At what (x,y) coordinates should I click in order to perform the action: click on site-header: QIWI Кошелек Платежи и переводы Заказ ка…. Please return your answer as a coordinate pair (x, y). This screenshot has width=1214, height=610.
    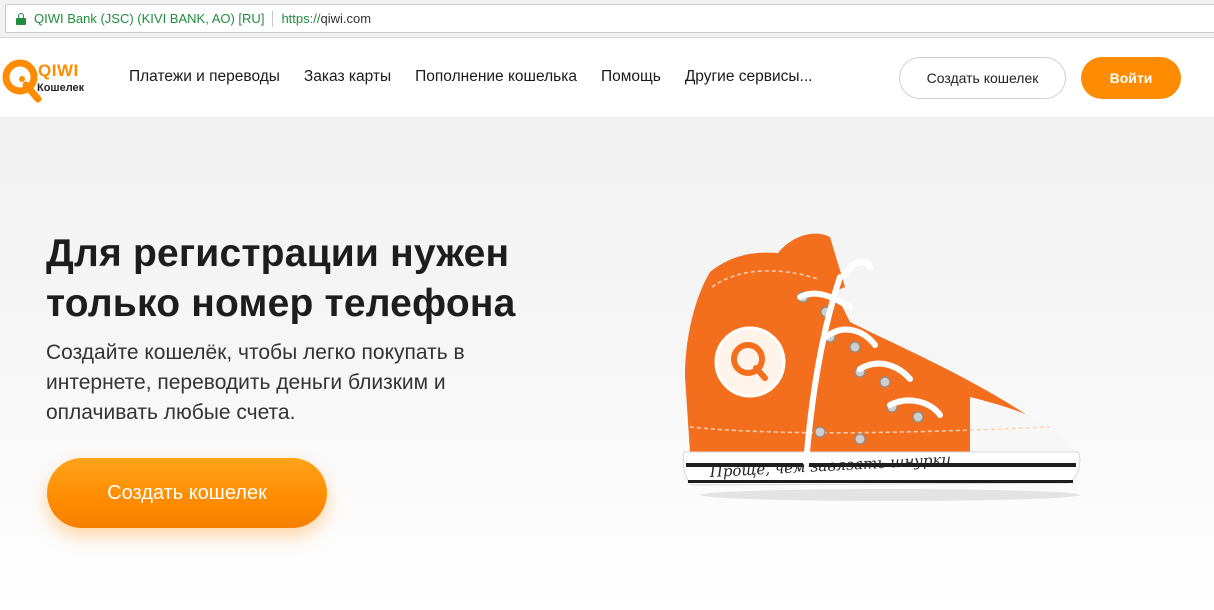
    Looking at the image, I should click on (607, 78).